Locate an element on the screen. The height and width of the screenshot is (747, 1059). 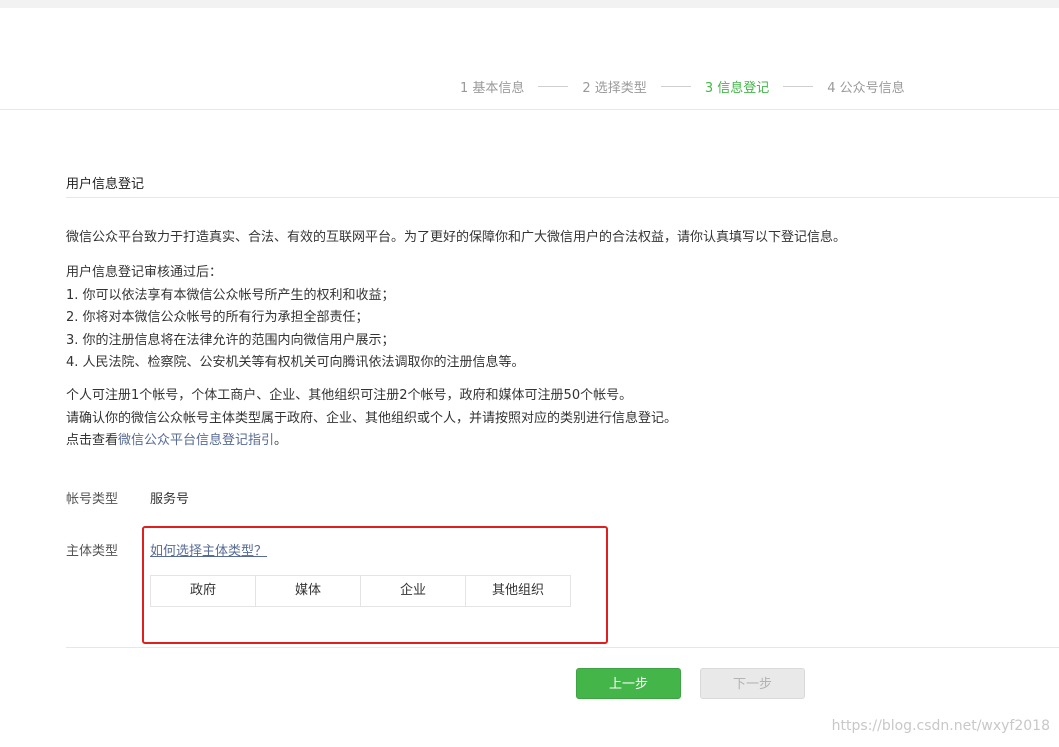
entity-type-label: 主体类型 is located at coordinates (92, 551).